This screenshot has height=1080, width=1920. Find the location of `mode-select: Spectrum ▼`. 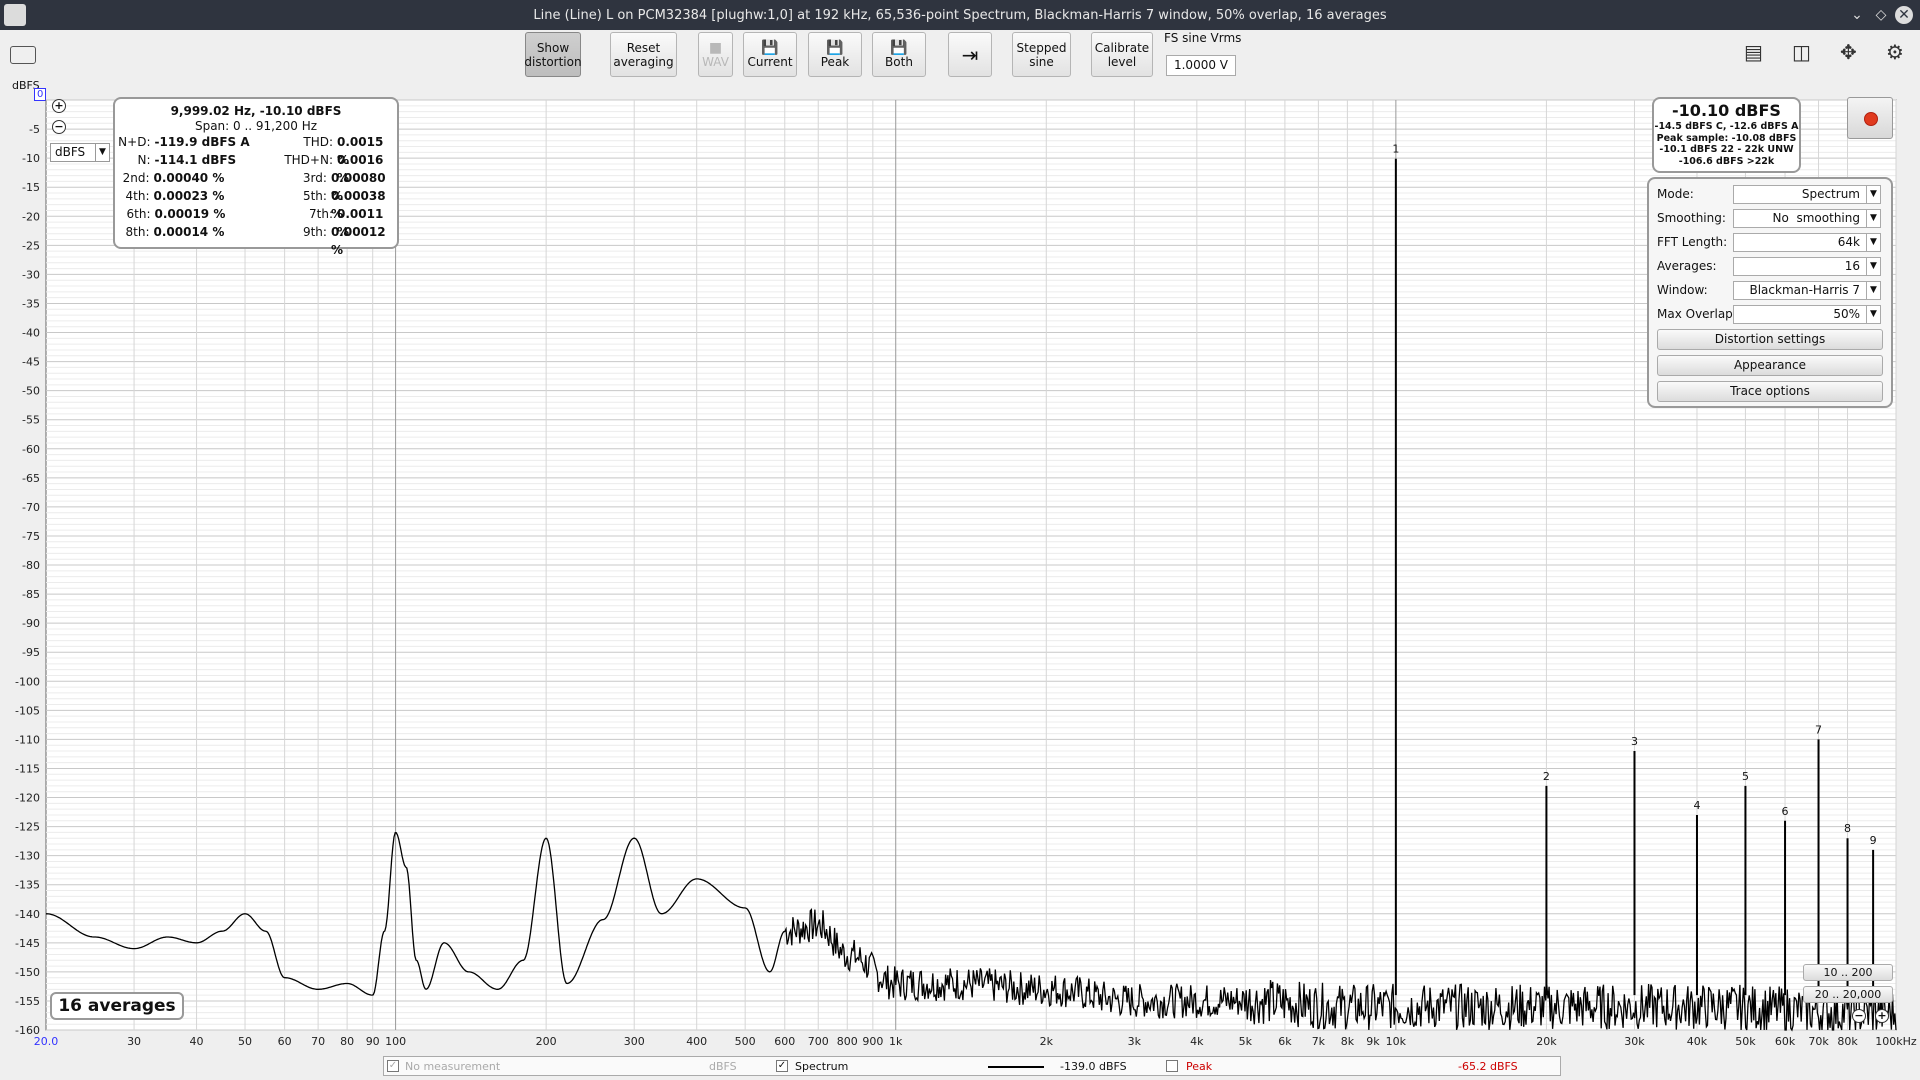

mode-select: Spectrum ▼ is located at coordinates (1807, 194).